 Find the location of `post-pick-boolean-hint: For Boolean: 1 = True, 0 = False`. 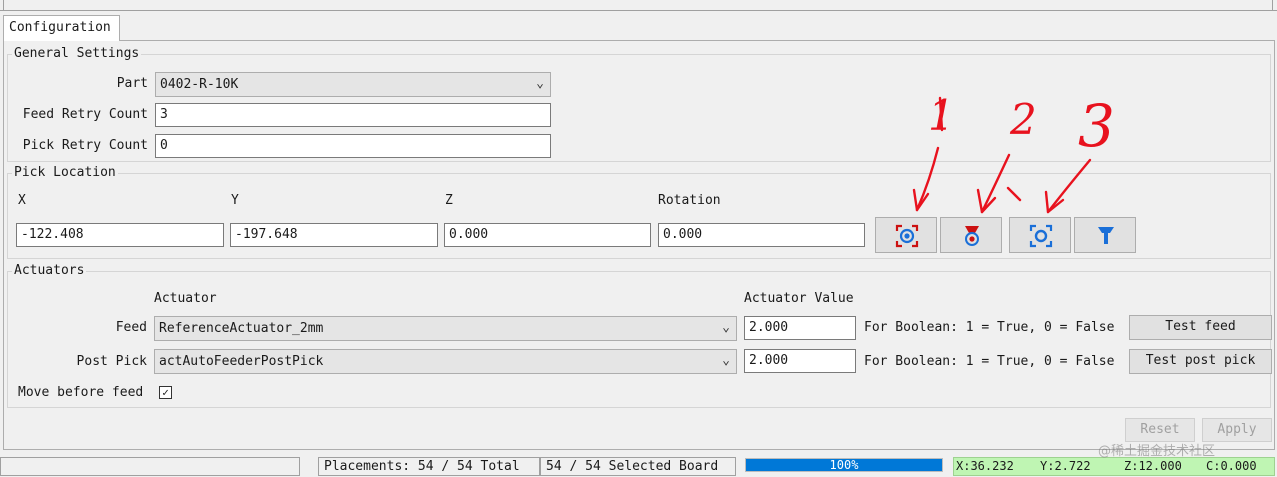

post-pick-boolean-hint: For Boolean: 1 = True, 0 = False is located at coordinates (989, 361).